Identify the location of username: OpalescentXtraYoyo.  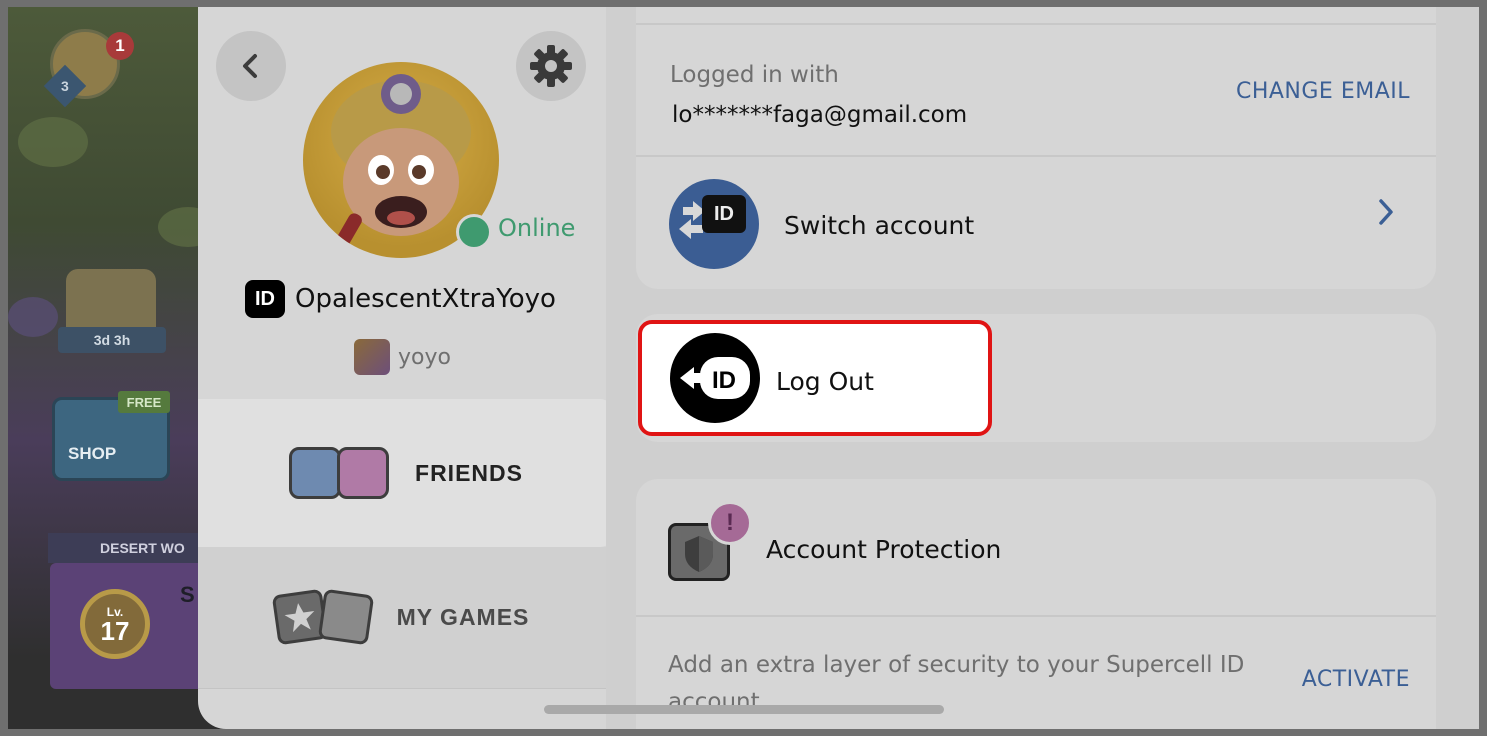
(425, 299).